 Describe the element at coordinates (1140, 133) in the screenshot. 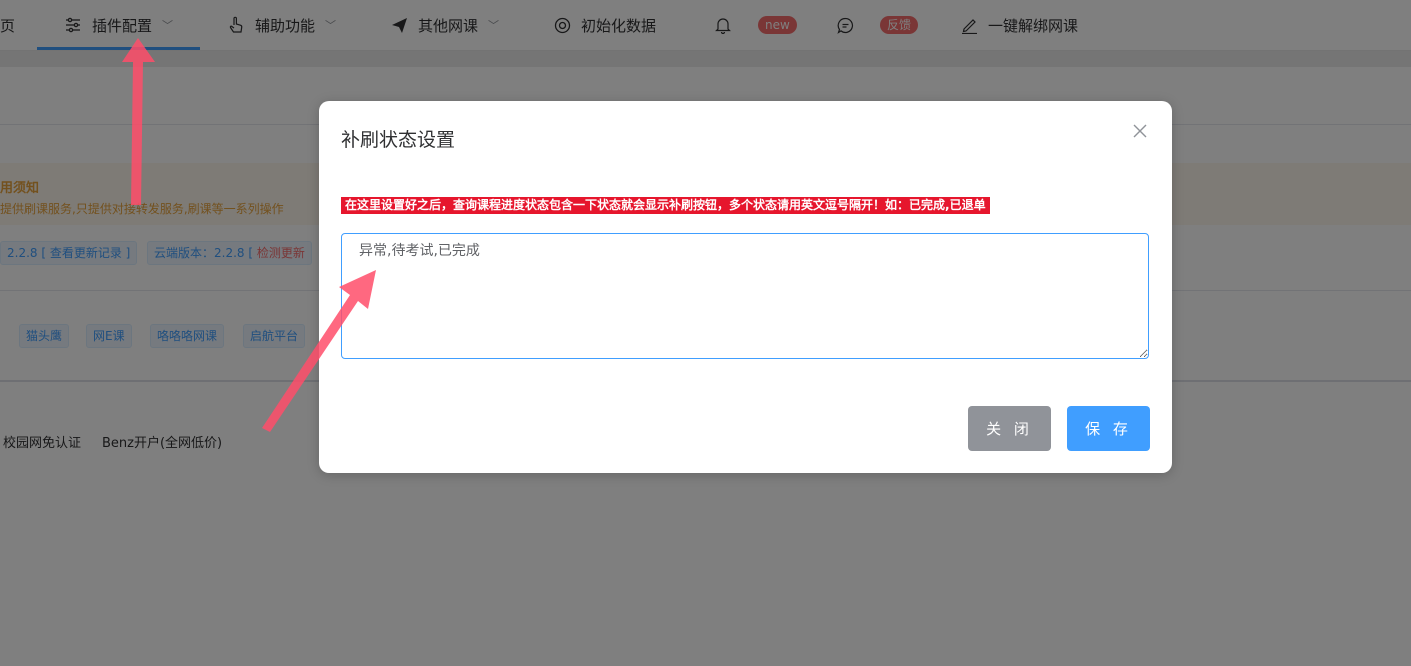

I see `close-icon` at that location.